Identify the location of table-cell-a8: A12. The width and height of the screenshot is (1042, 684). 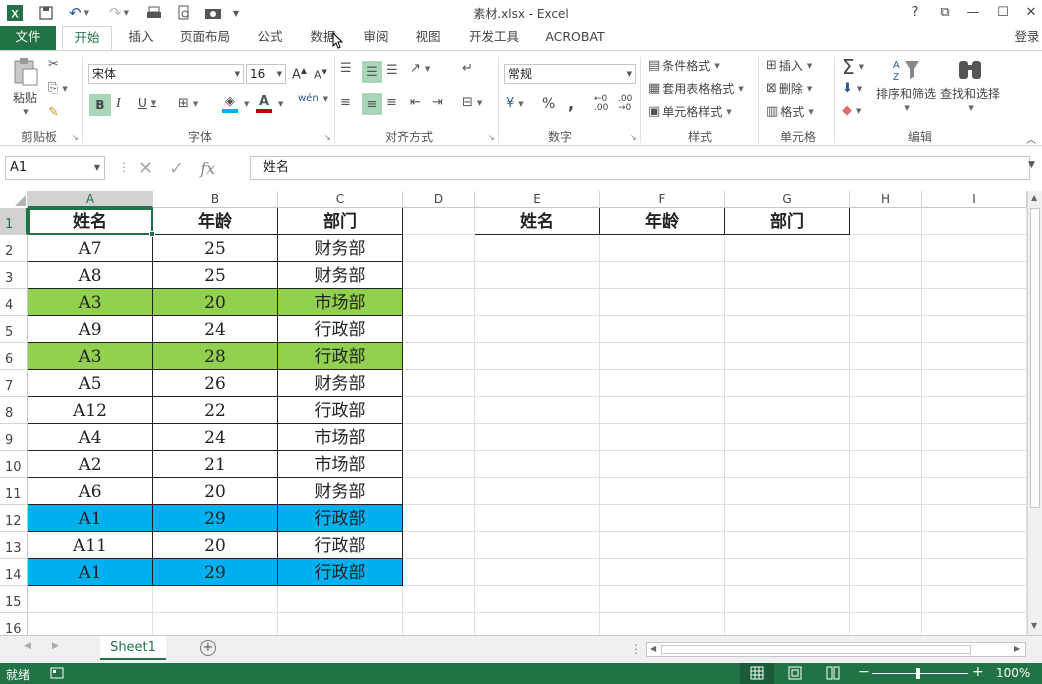
(90, 410).